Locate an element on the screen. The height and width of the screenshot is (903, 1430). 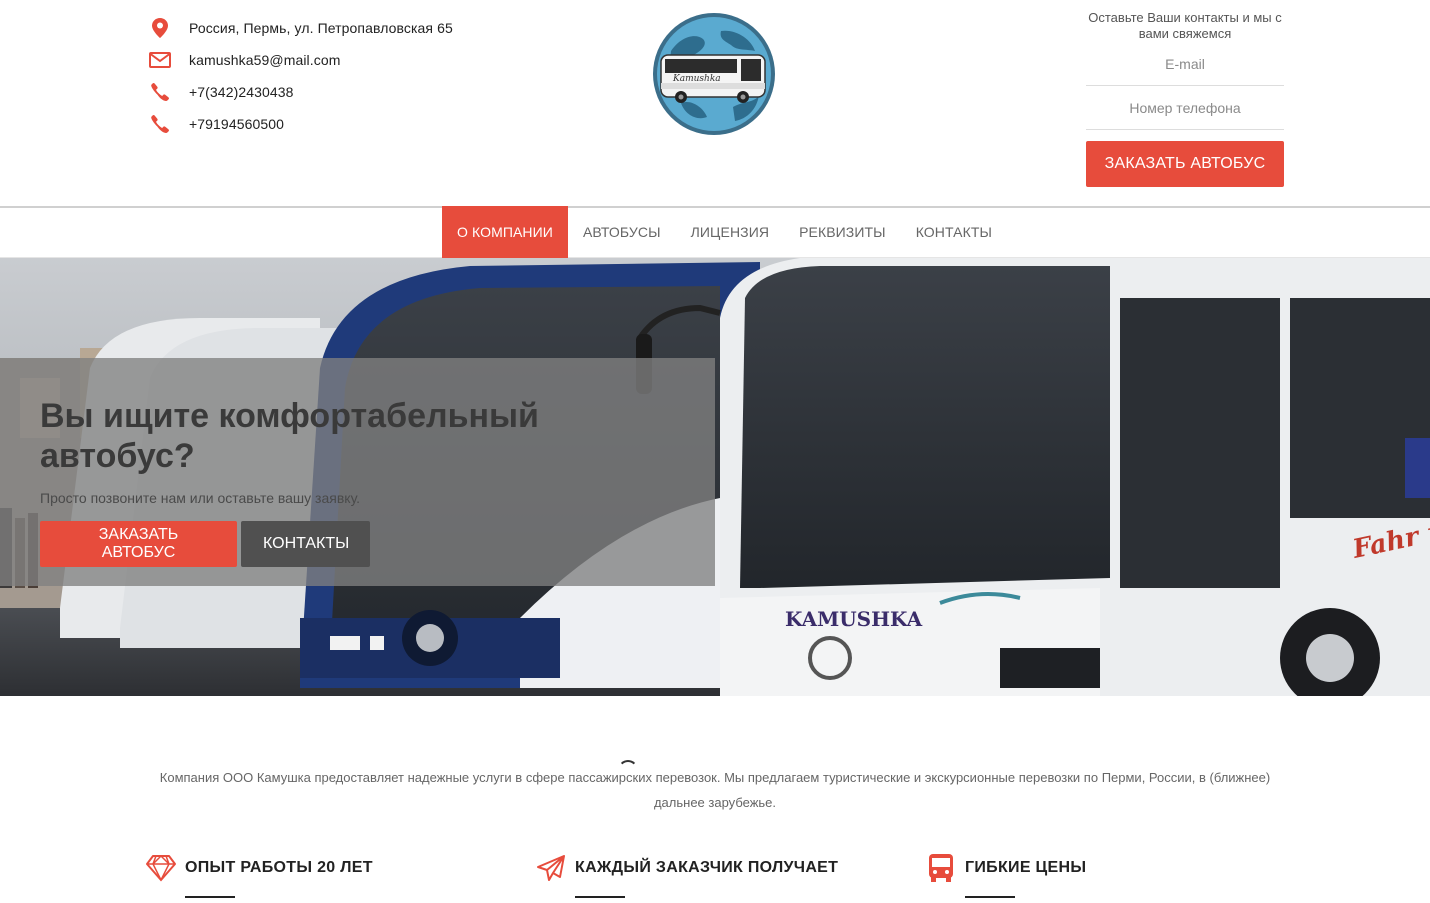
contact-email: kamushka59@mail.com is located at coordinates (300, 60).